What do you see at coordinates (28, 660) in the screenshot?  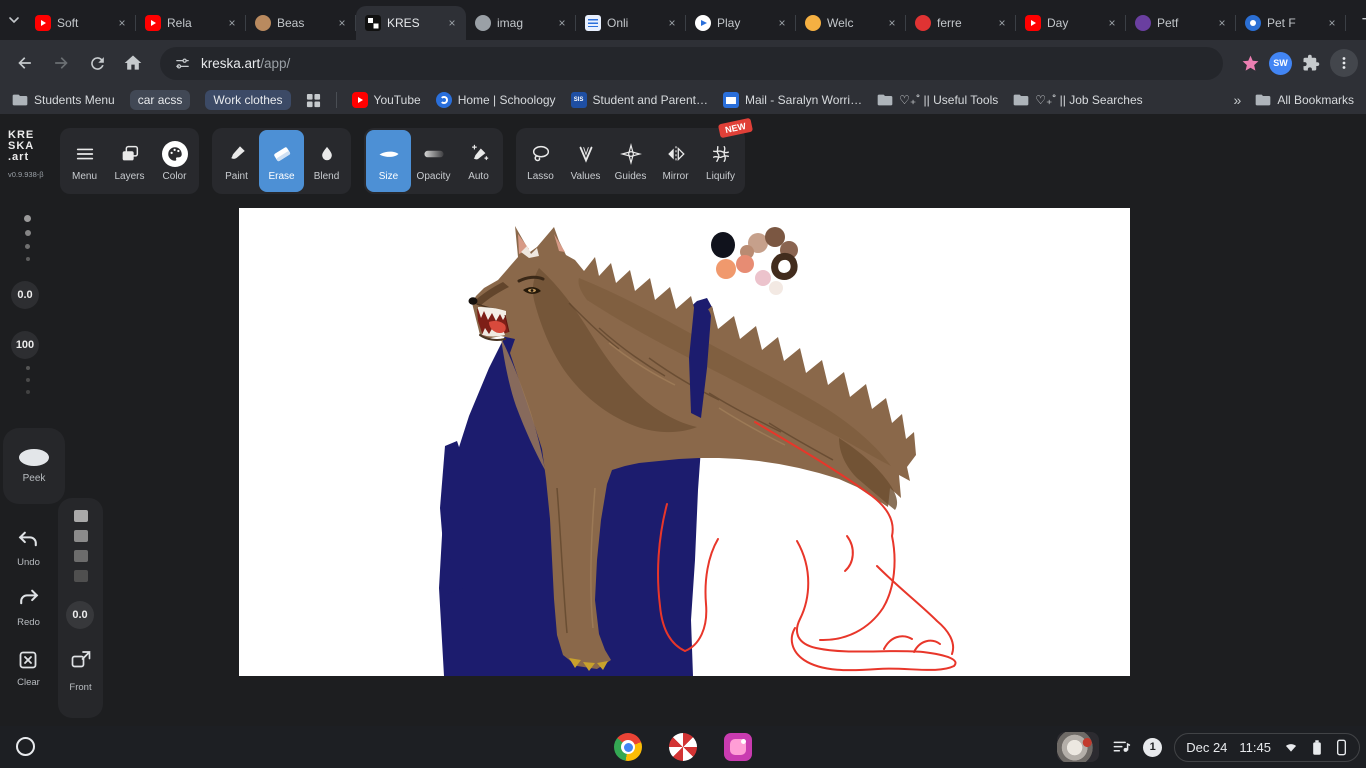 I see `clear-button` at bounding box center [28, 660].